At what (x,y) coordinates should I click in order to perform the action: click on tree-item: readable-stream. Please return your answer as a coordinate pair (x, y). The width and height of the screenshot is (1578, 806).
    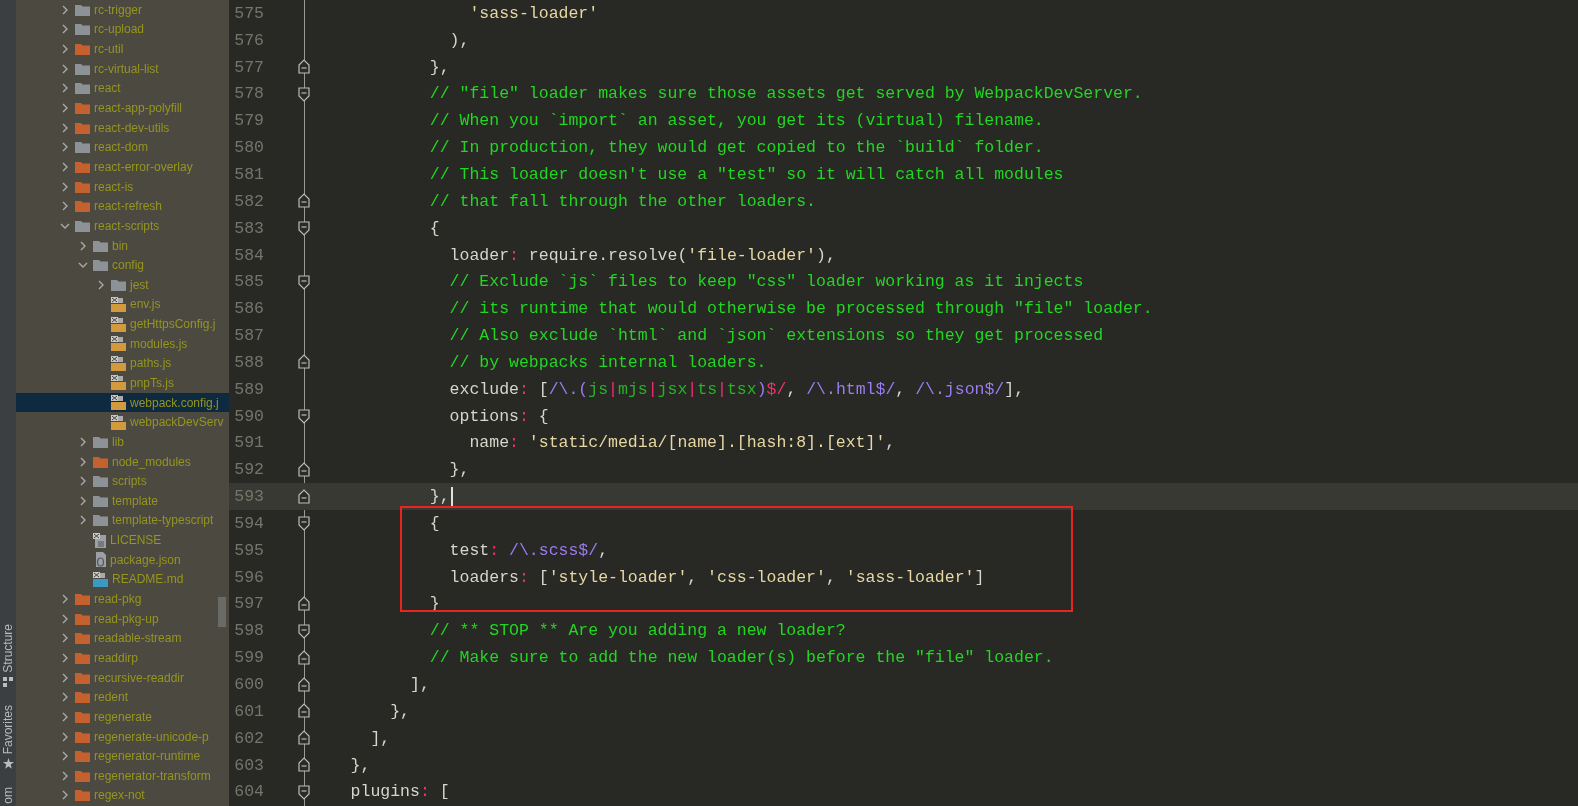
    Looking at the image, I should click on (122, 638).